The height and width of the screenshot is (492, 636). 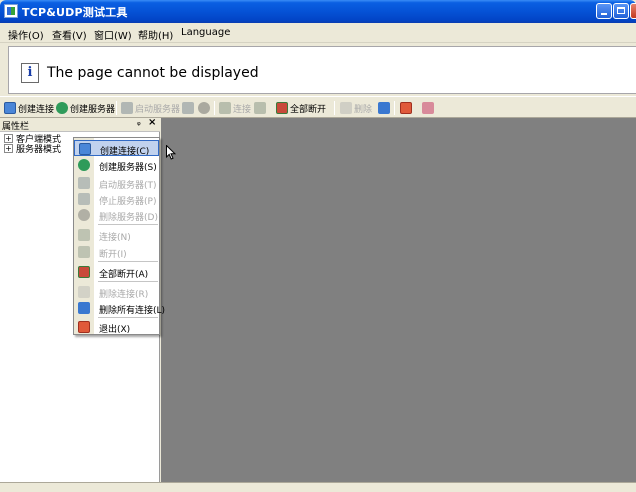 I want to click on panel-title: 属性栏, so click(x=16, y=127).